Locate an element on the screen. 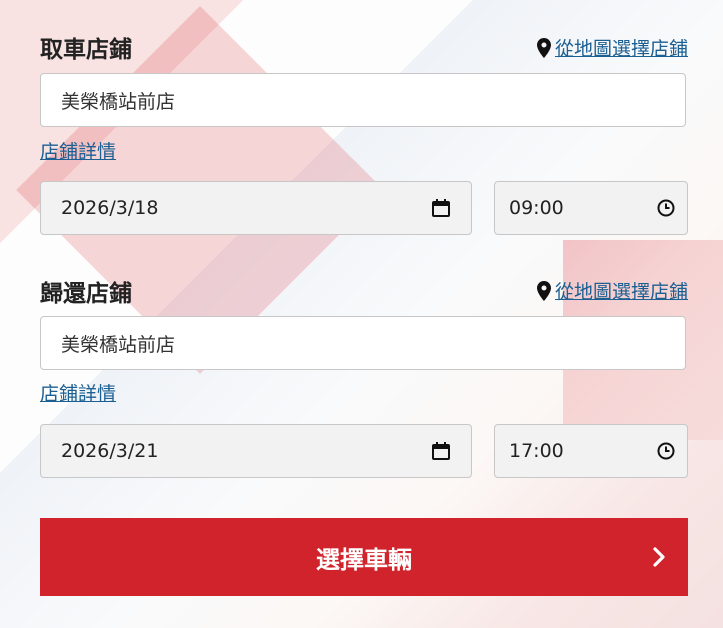  chevron-right-icon is located at coordinates (659, 557).